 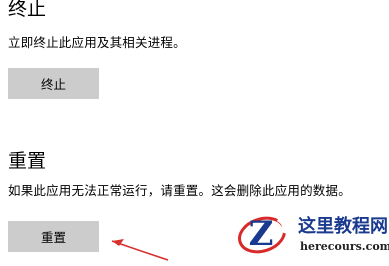 I want to click on terminate-description: 立即终止此应用及其相关进程。, so click(x=97, y=42).